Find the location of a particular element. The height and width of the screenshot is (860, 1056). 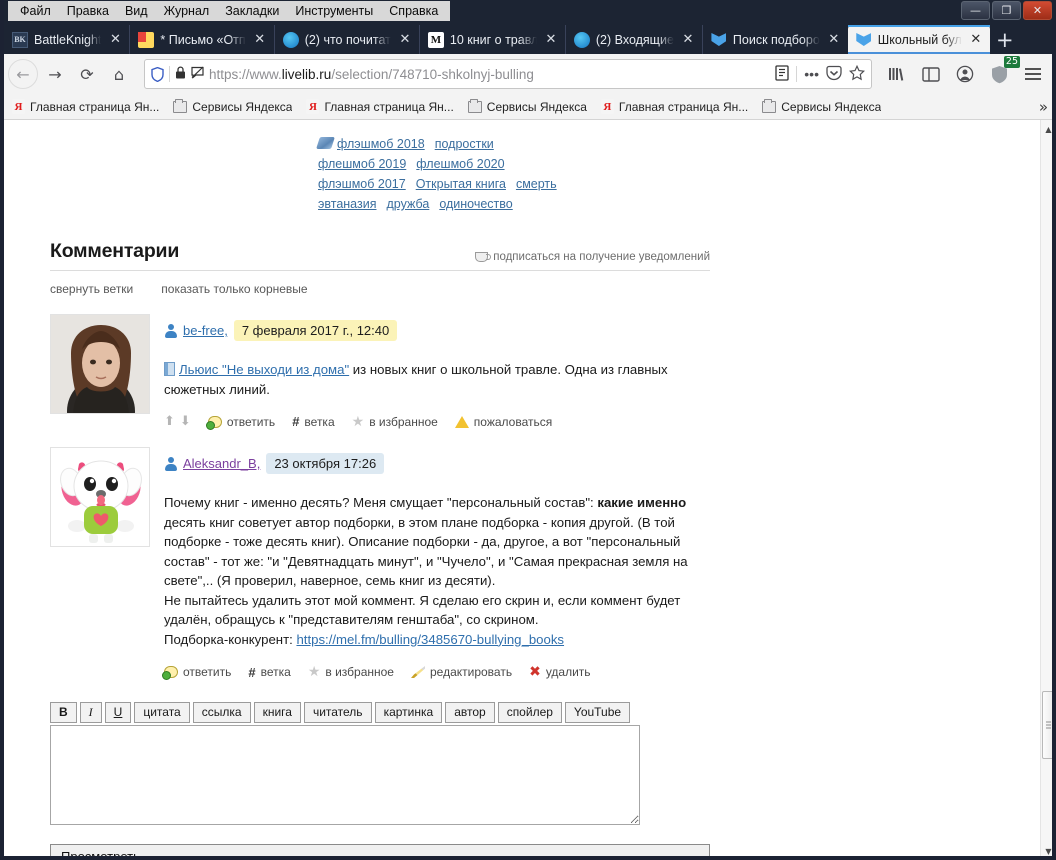

menu-history: Журнал is located at coordinates (187, 11).